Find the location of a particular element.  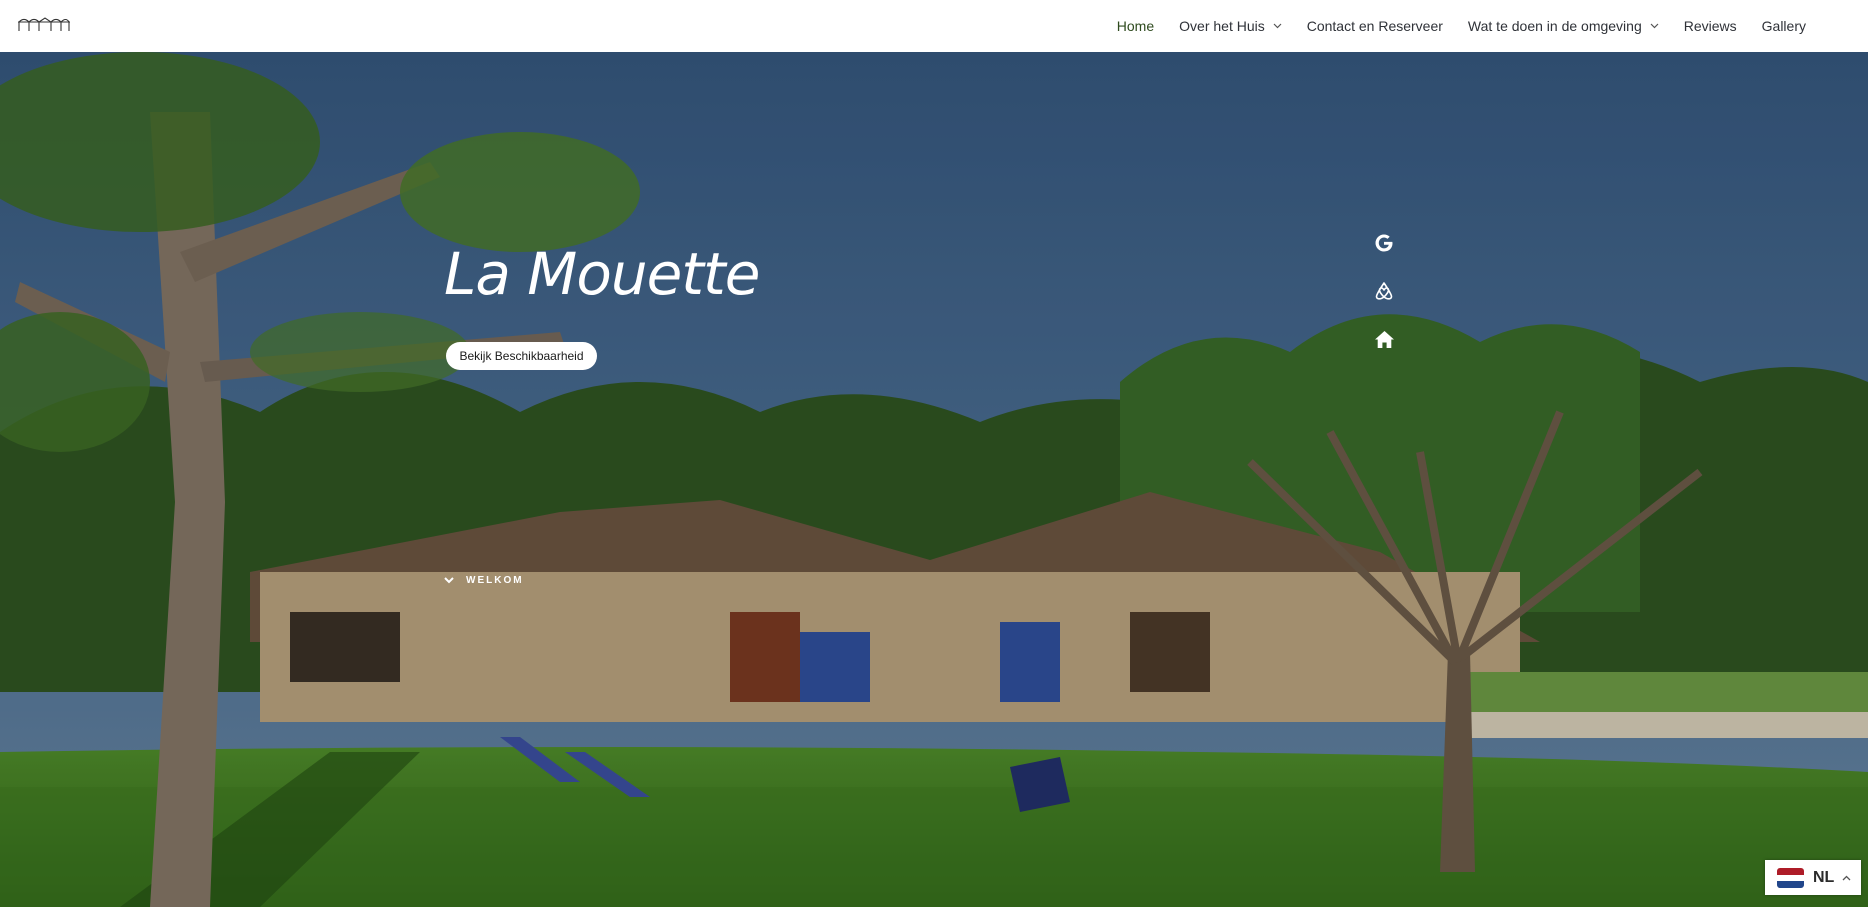

google-link is located at coordinates (1384, 243).